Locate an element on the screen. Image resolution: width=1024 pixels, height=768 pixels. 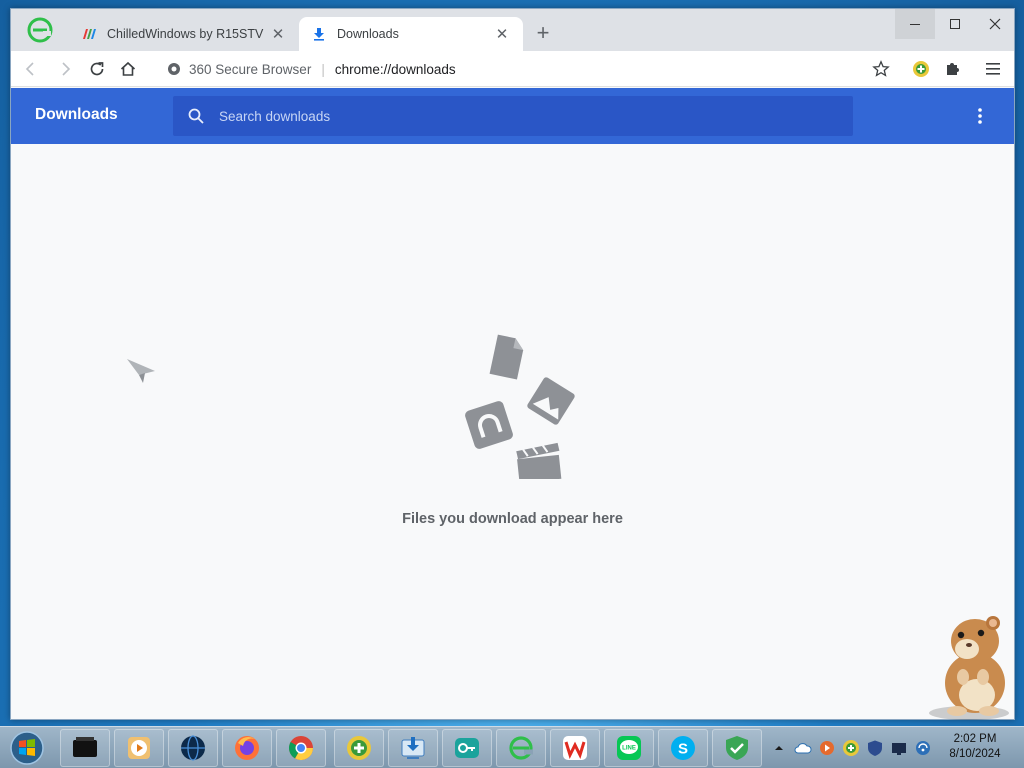
clock-time: 2:02 PM is located at coordinates (975, 739).